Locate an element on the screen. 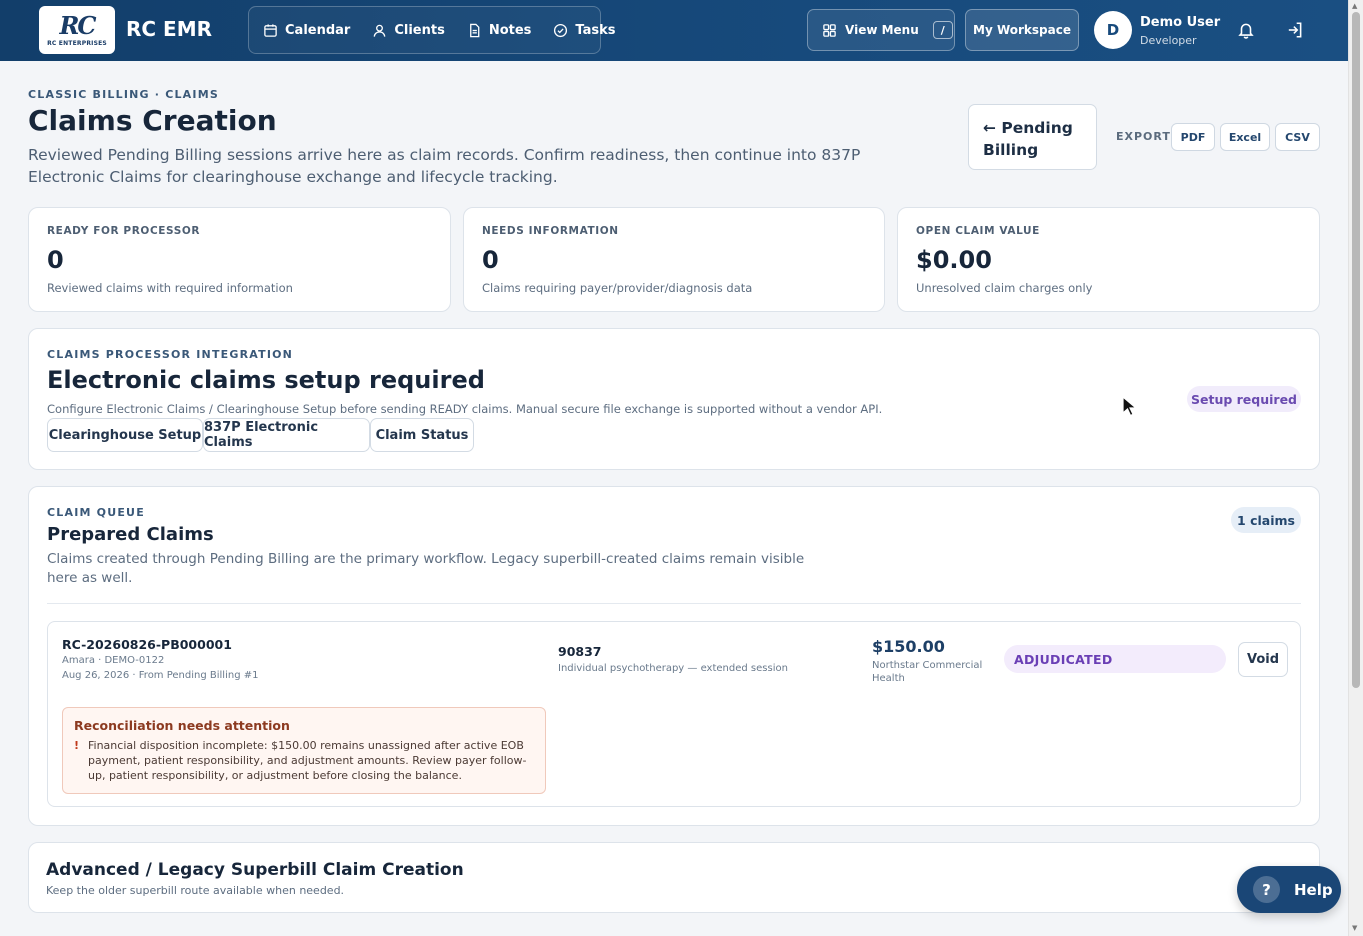  logout-icon is located at coordinates (1295, 30).